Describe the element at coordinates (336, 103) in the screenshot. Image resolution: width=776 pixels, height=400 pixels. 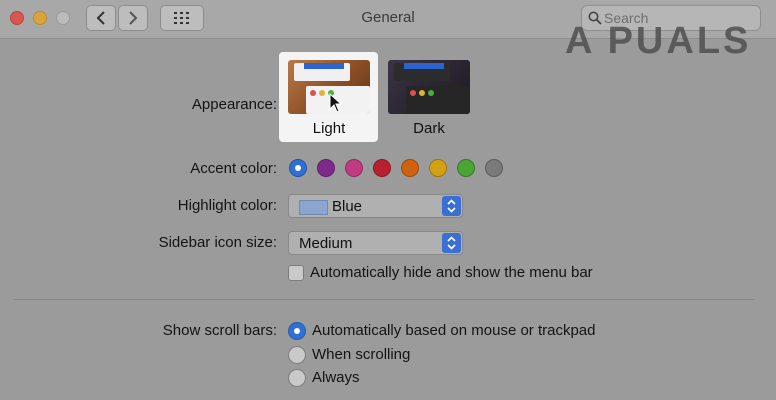
I see `cursor-icon` at that location.